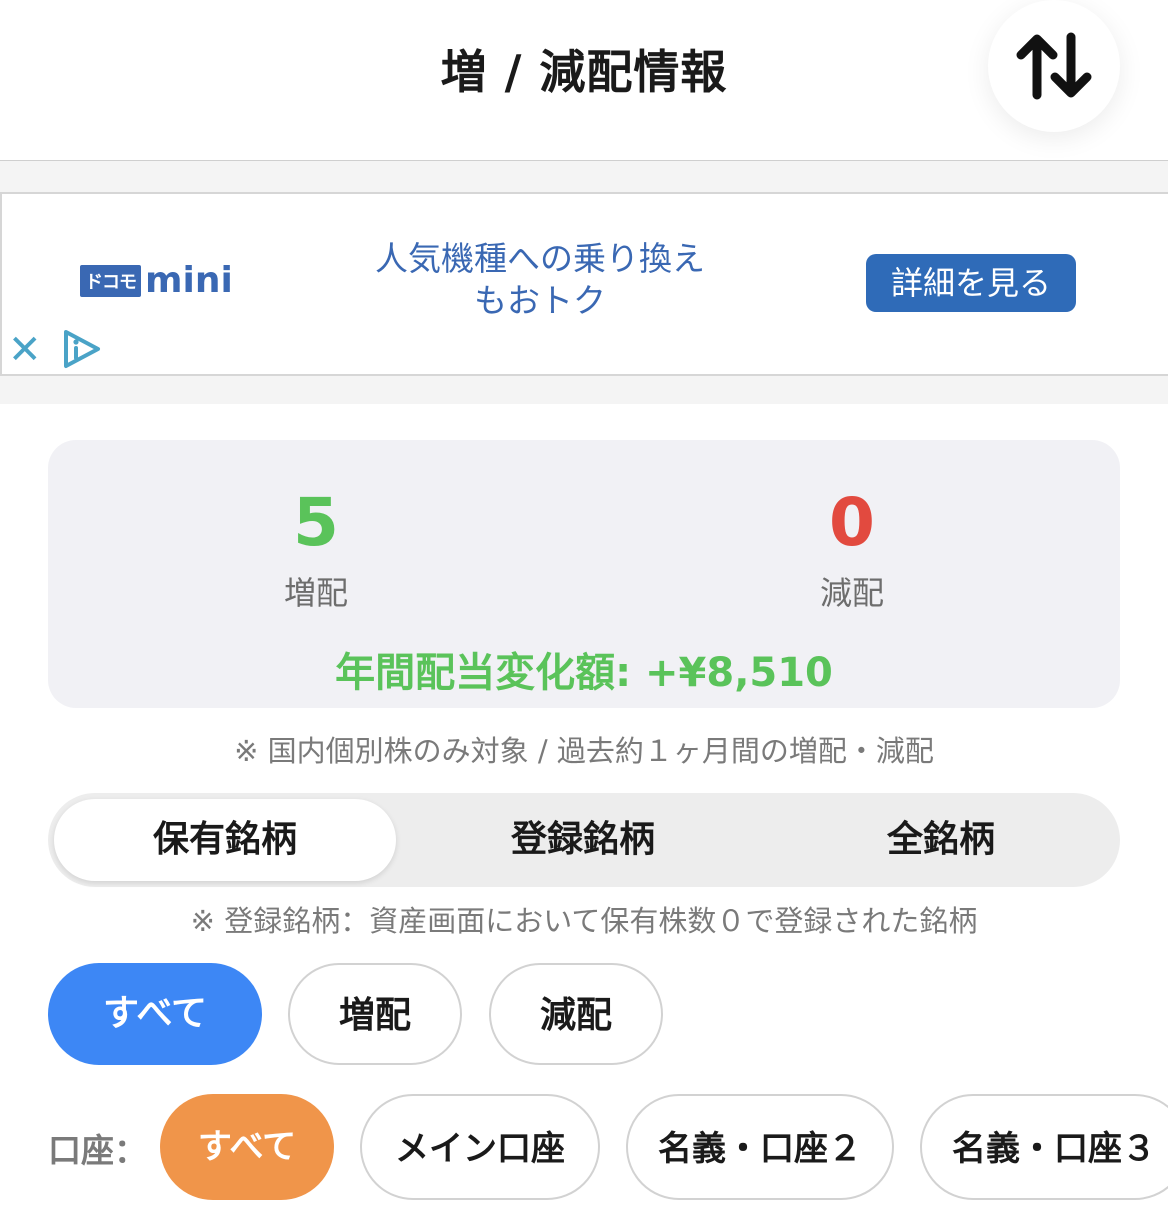 This screenshot has height=1225, width=1168. I want to click on segment-holdings: 保有銘柄, so click(225, 840).